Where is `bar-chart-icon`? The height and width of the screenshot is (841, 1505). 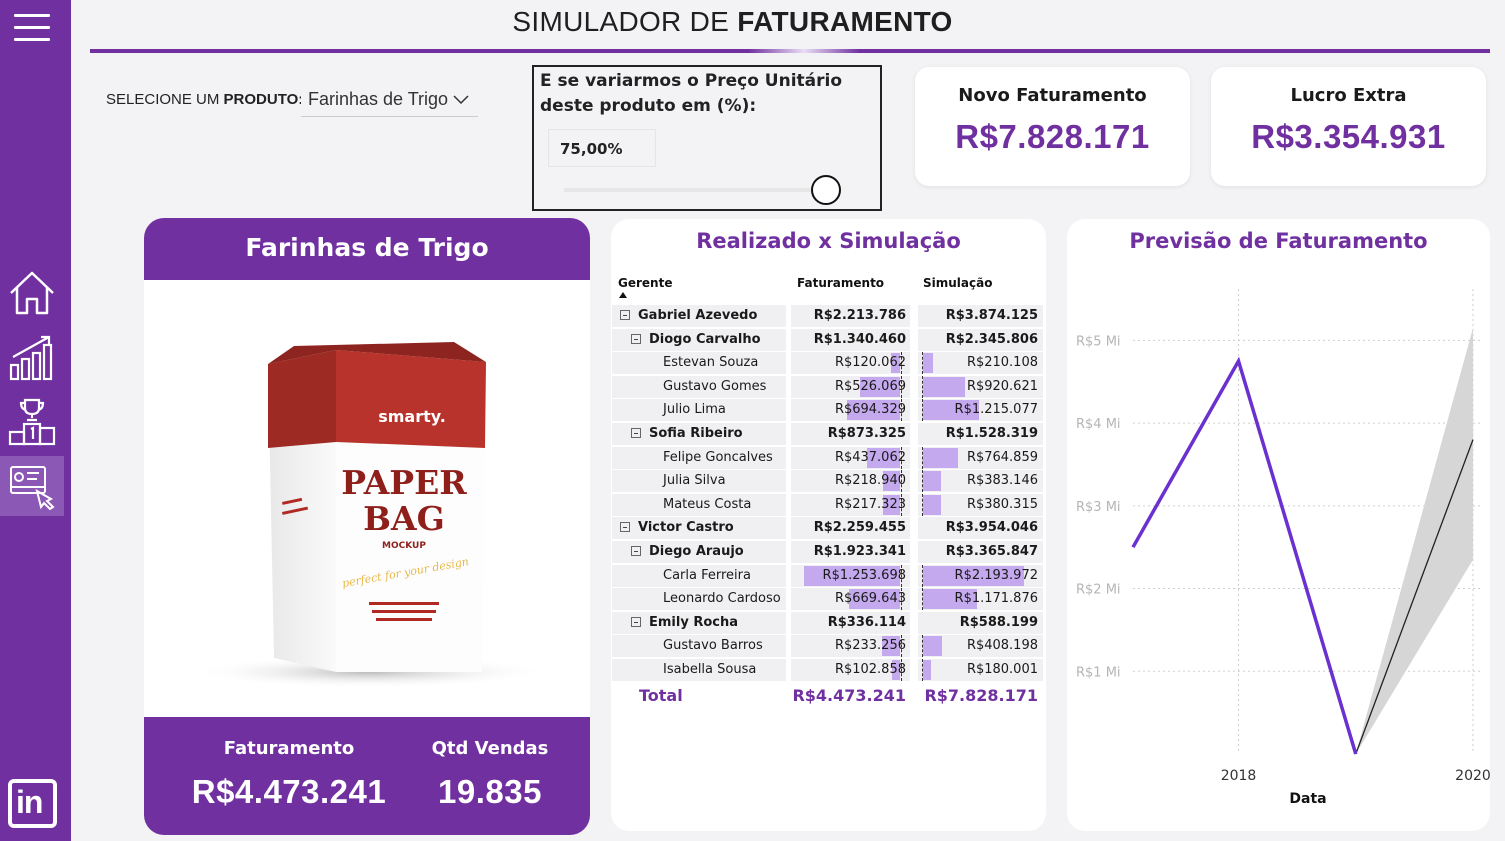 bar-chart-icon is located at coordinates (32, 356).